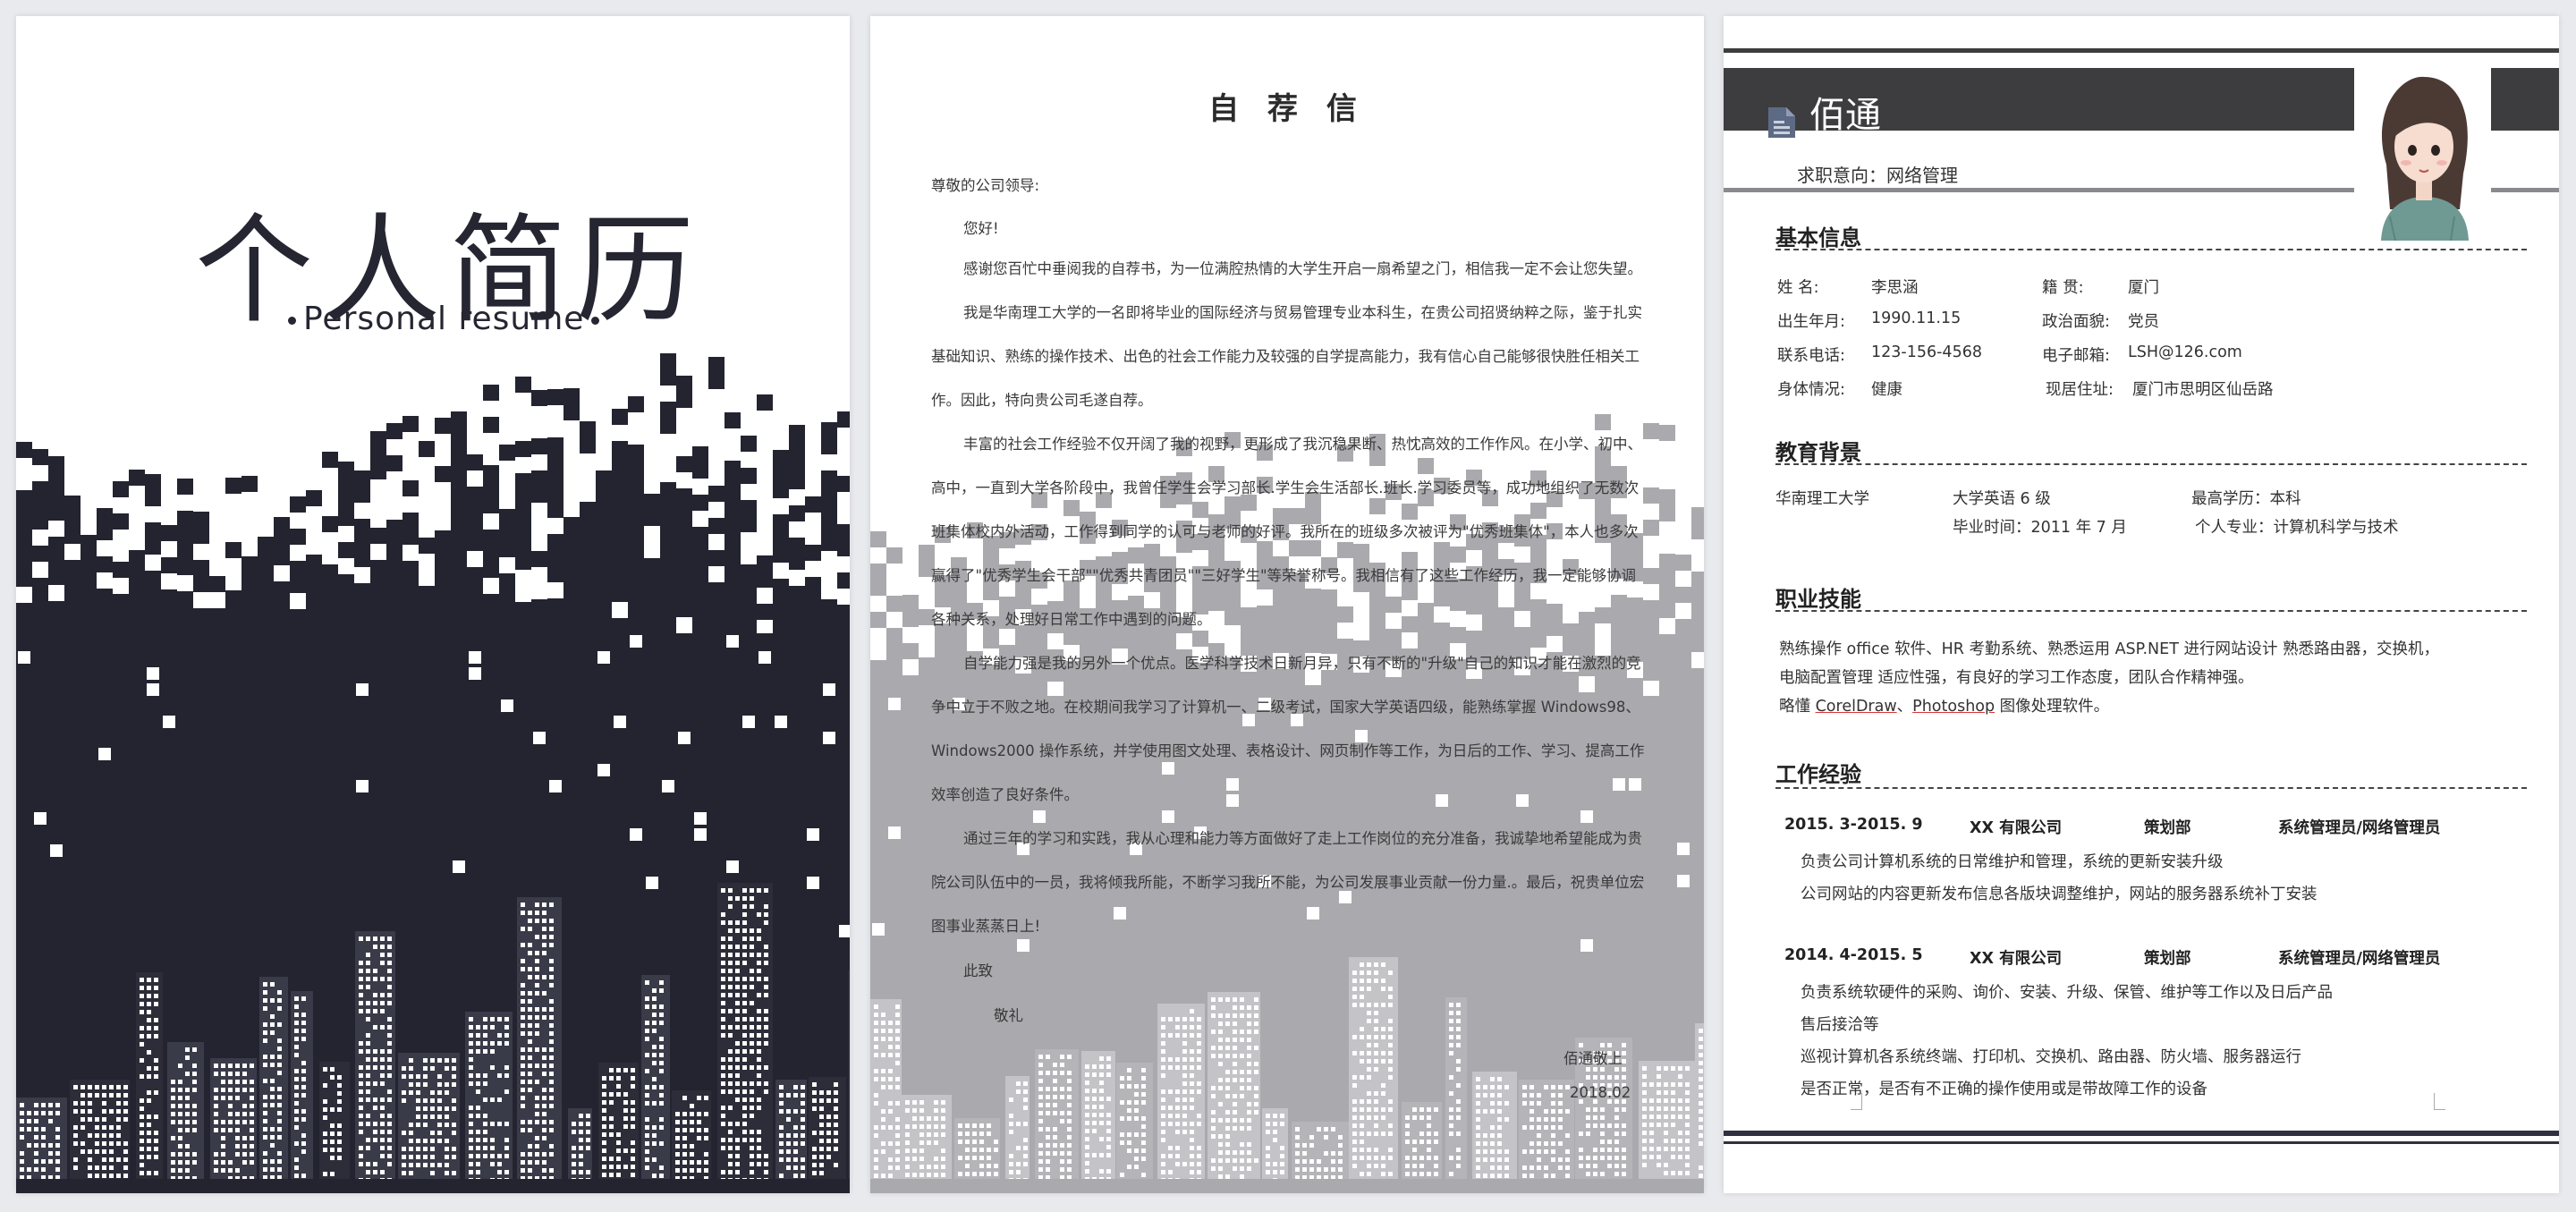 The width and height of the screenshot is (2576, 1212). I want to click on letter-date: 2018.02, so click(1600, 1092).